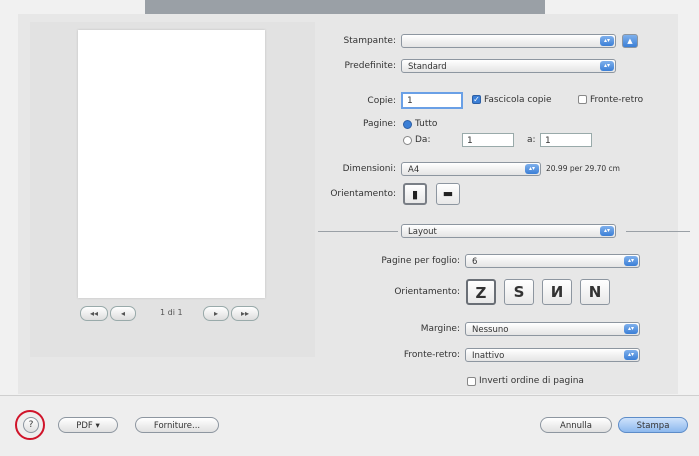 This screenshot has width=699, height=456. What do you see at coordinates (407, 140) in the screenshot?
I see `pages-range-radio` at bounding box center [407, 140].